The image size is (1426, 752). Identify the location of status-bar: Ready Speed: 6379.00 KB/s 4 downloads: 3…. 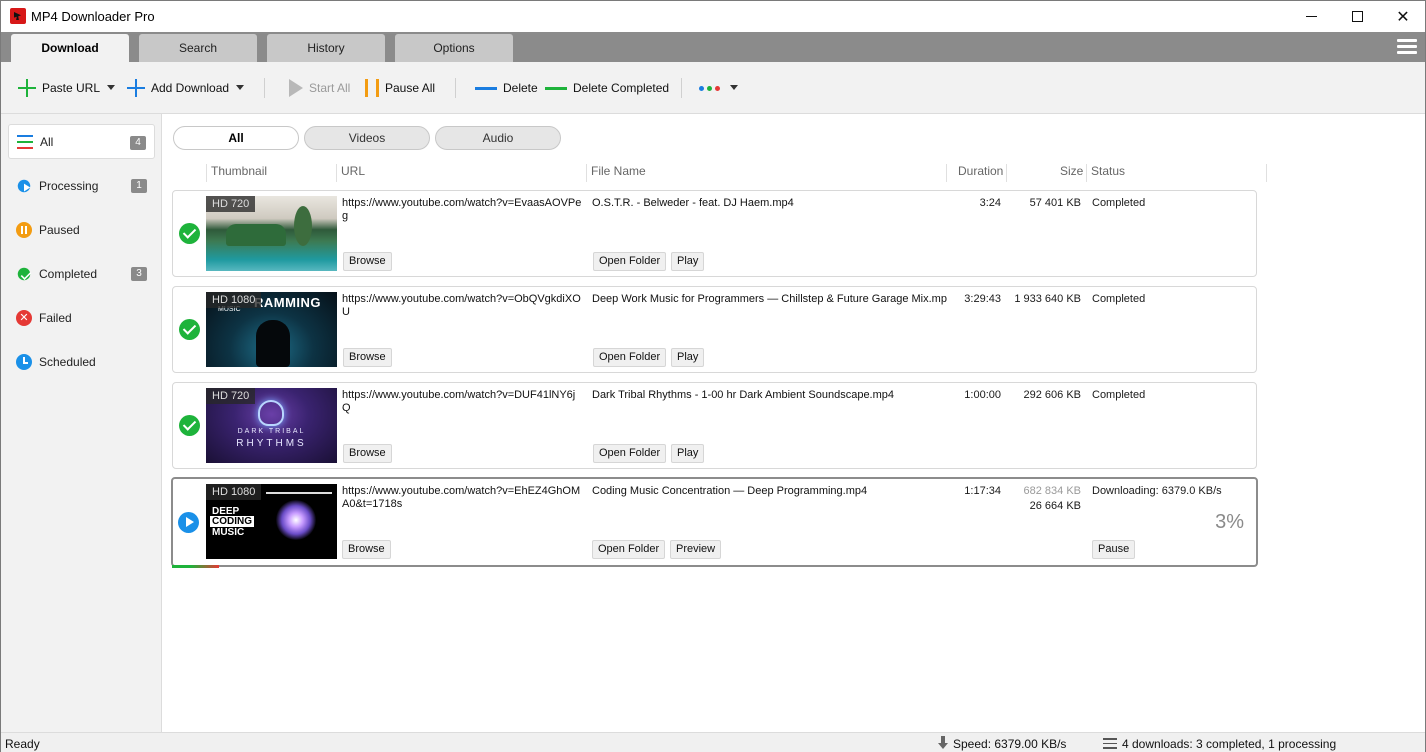
(713, 742).